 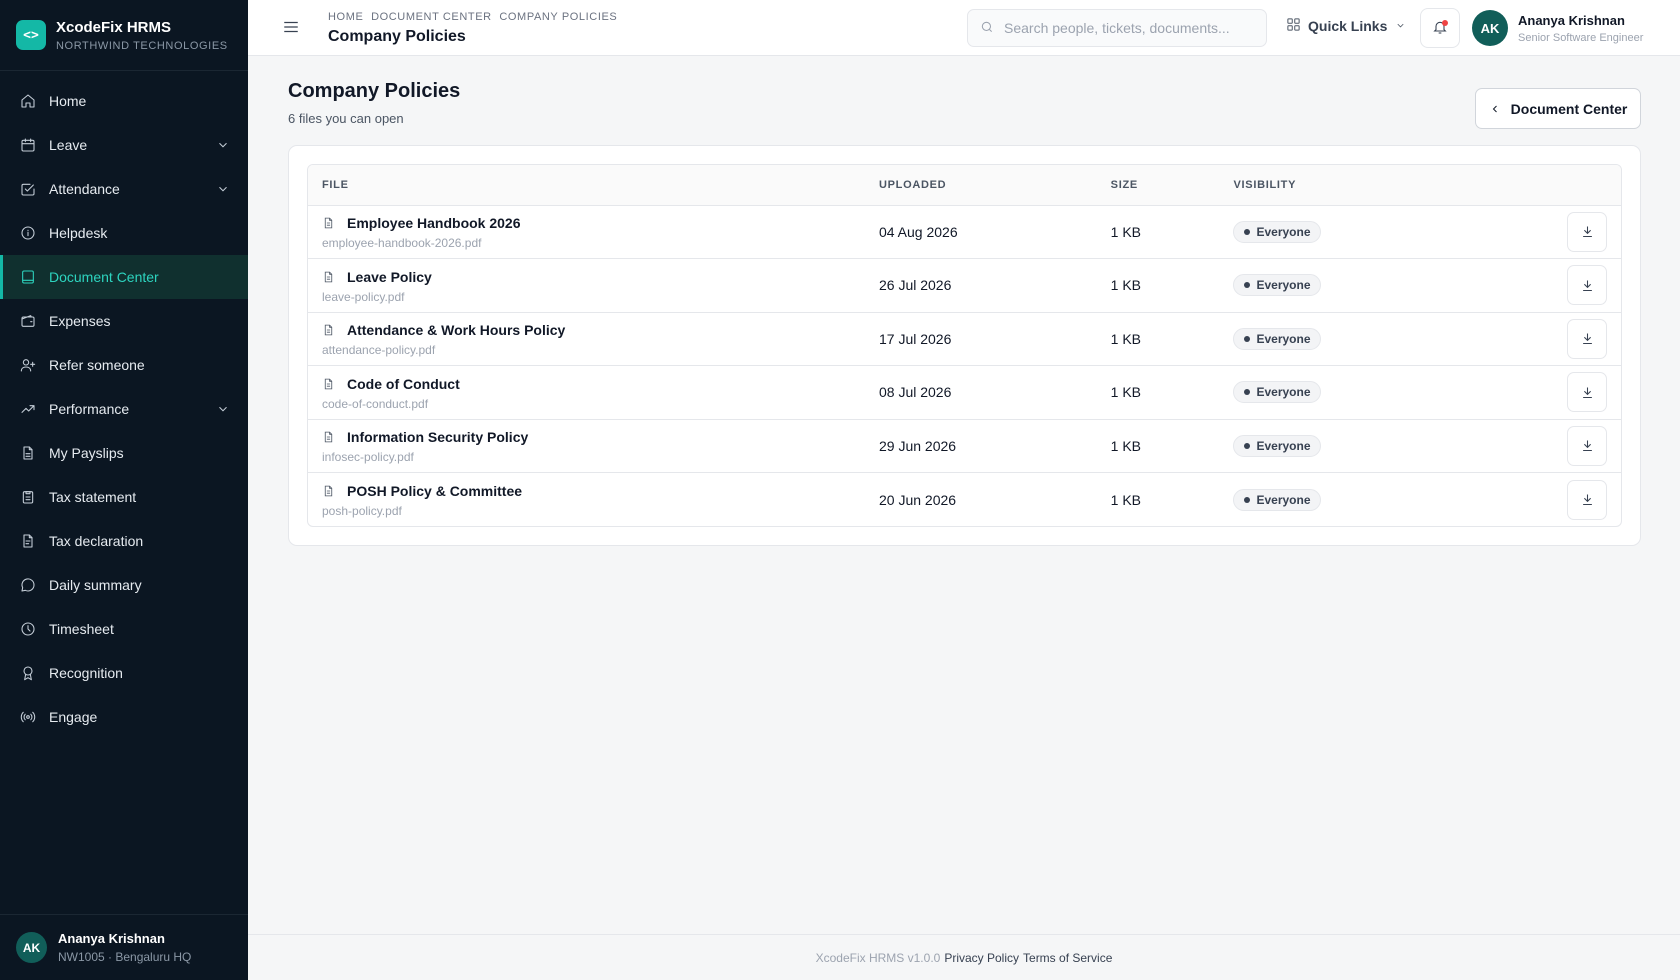 I want to click on sidebar-item-refer-someone: Refer someone, so click(x=124, y=365).